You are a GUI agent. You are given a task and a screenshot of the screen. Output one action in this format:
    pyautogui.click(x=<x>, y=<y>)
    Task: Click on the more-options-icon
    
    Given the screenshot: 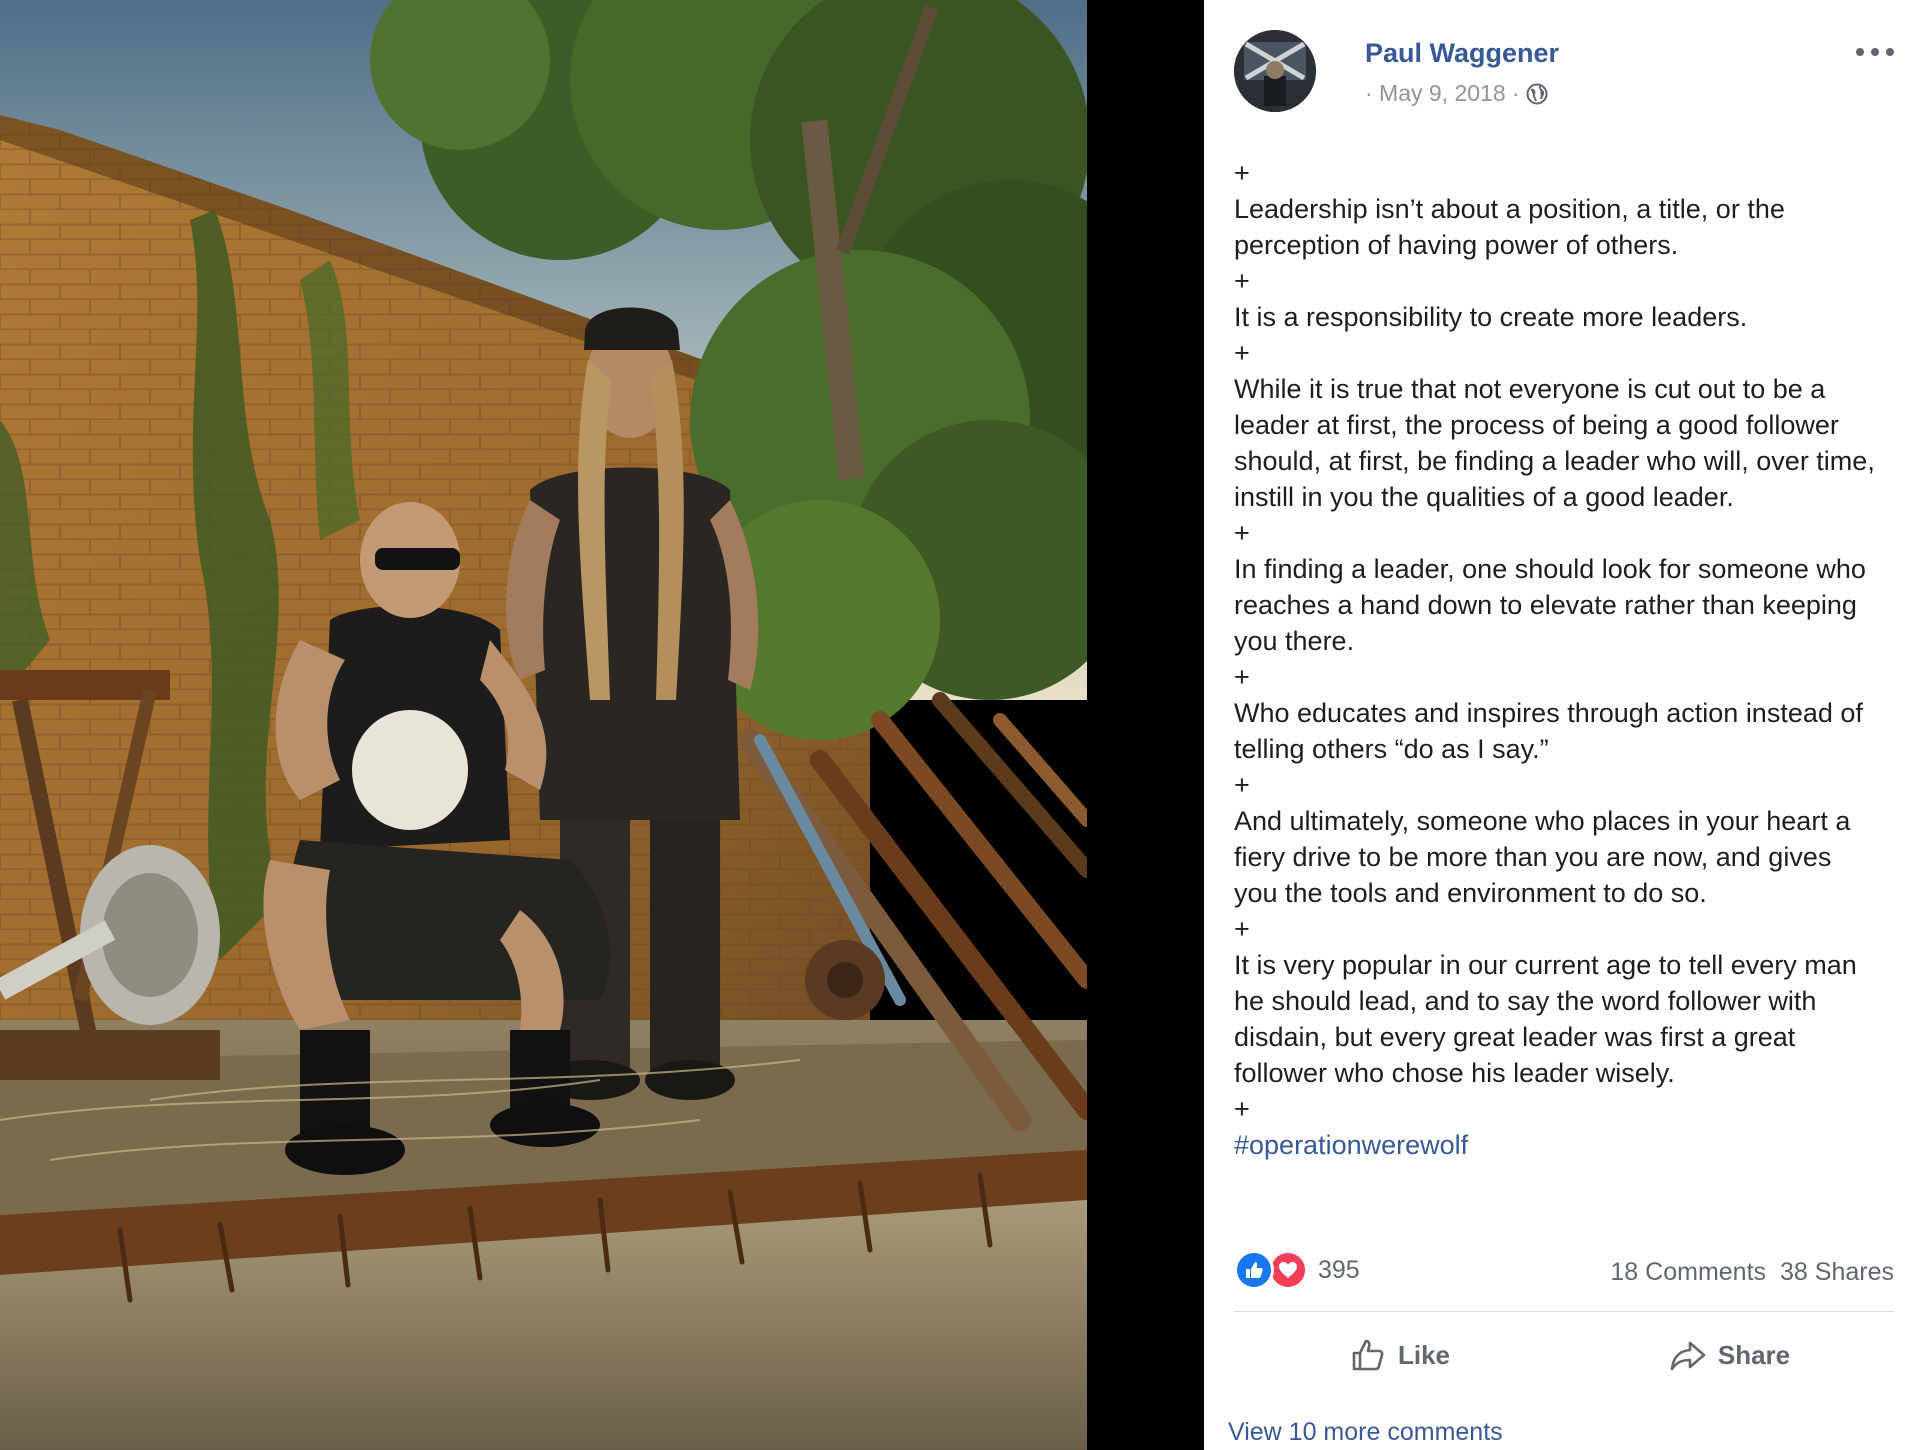 What is the action you would take?
    pyautogui.click(x=1875, y=52)
    